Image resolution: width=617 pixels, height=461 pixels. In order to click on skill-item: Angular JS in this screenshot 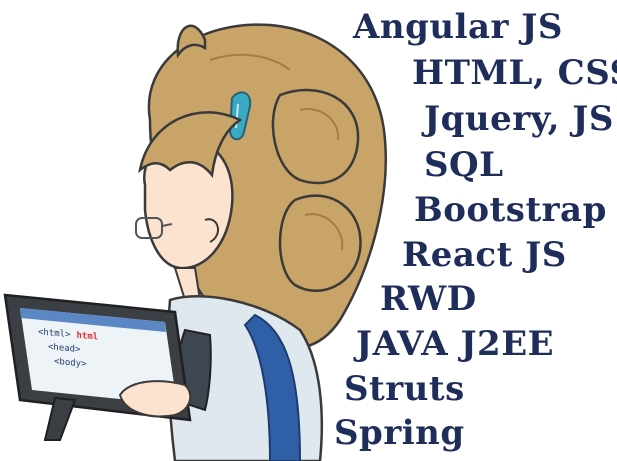, I will do `click(458, 27)`.